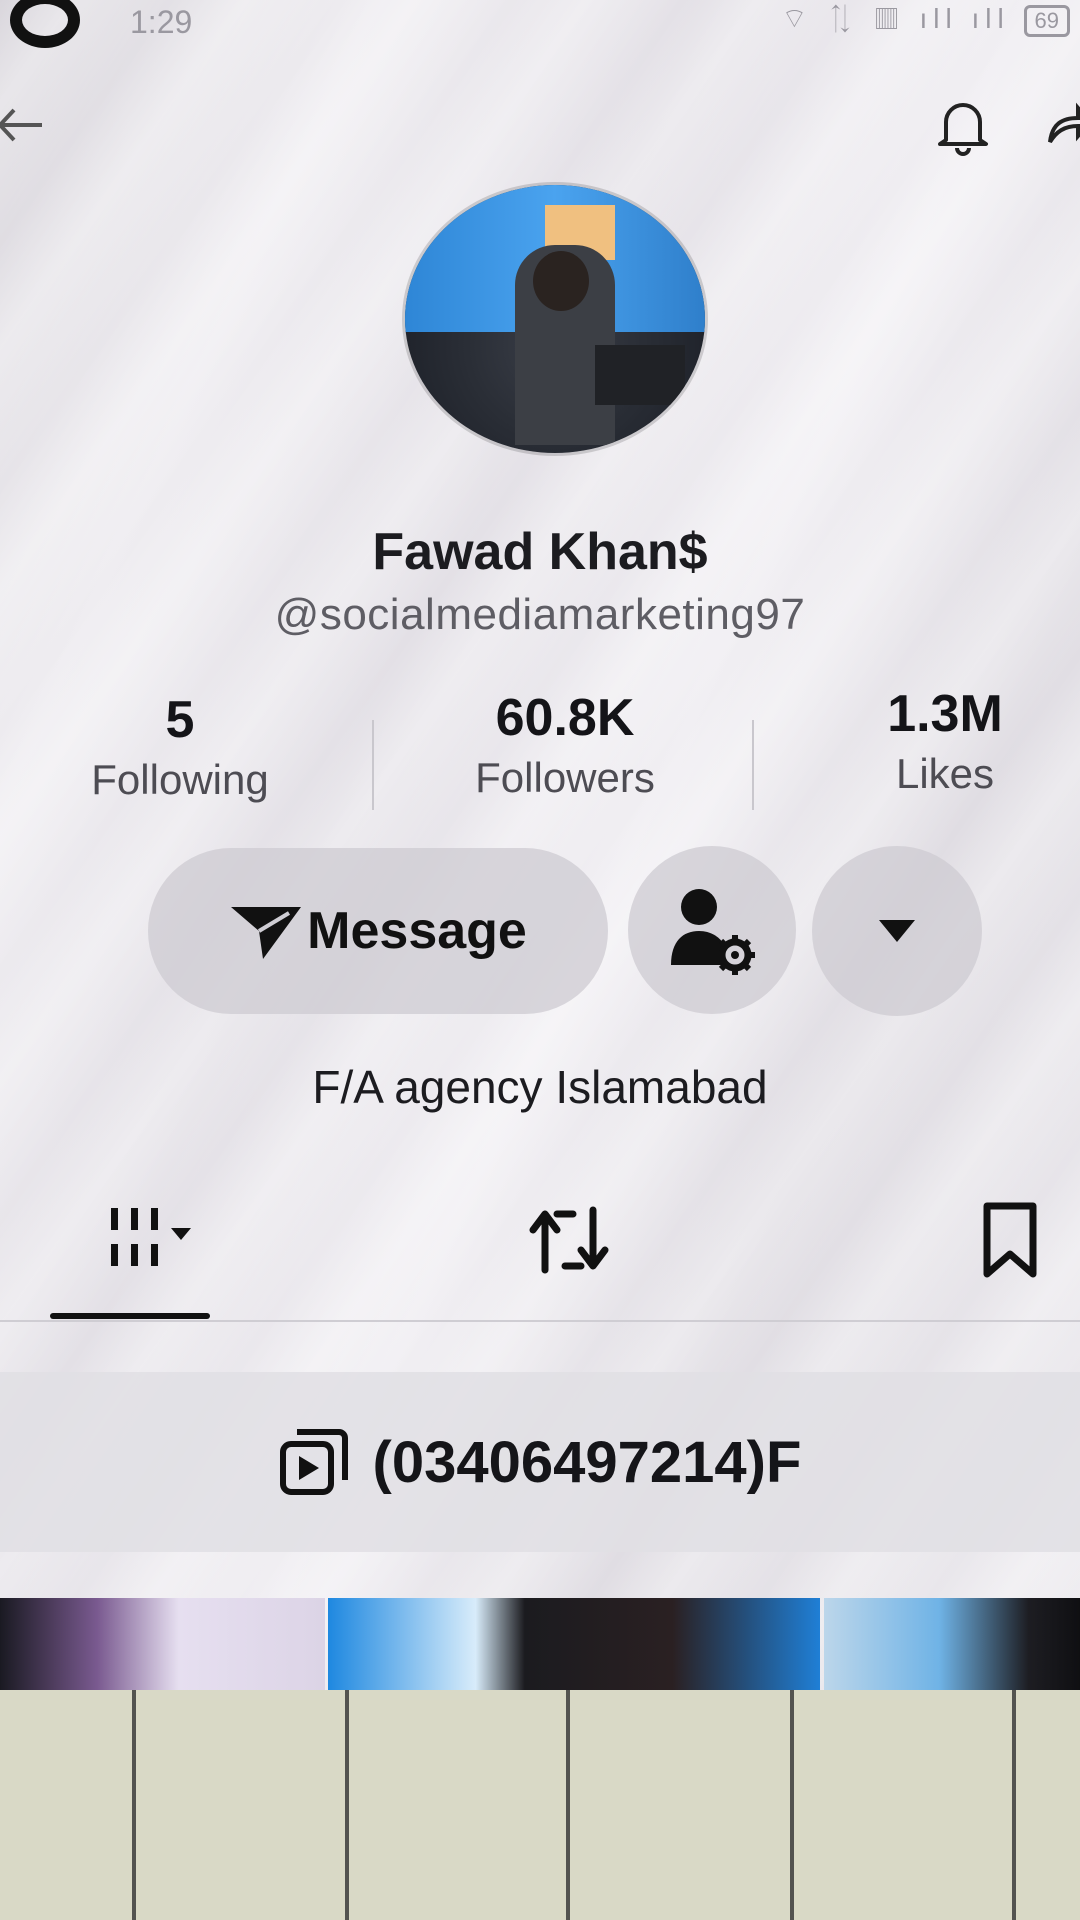 This screenshot has height=1920, width=1080. I want to click on likes-count: 1.3M, so click(945, 714).